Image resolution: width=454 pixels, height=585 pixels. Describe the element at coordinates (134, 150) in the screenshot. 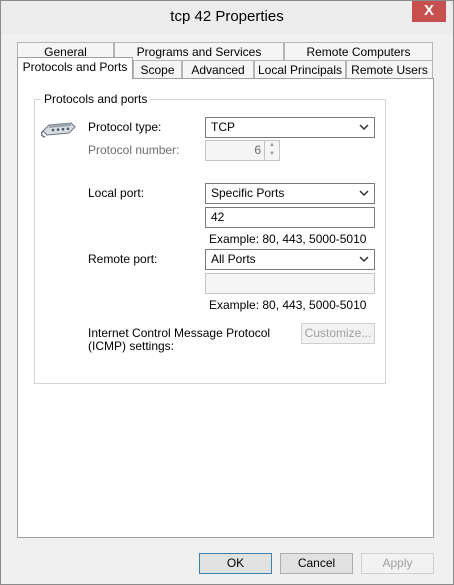

I see `protocol-number-label: Protocol number:` at that location.